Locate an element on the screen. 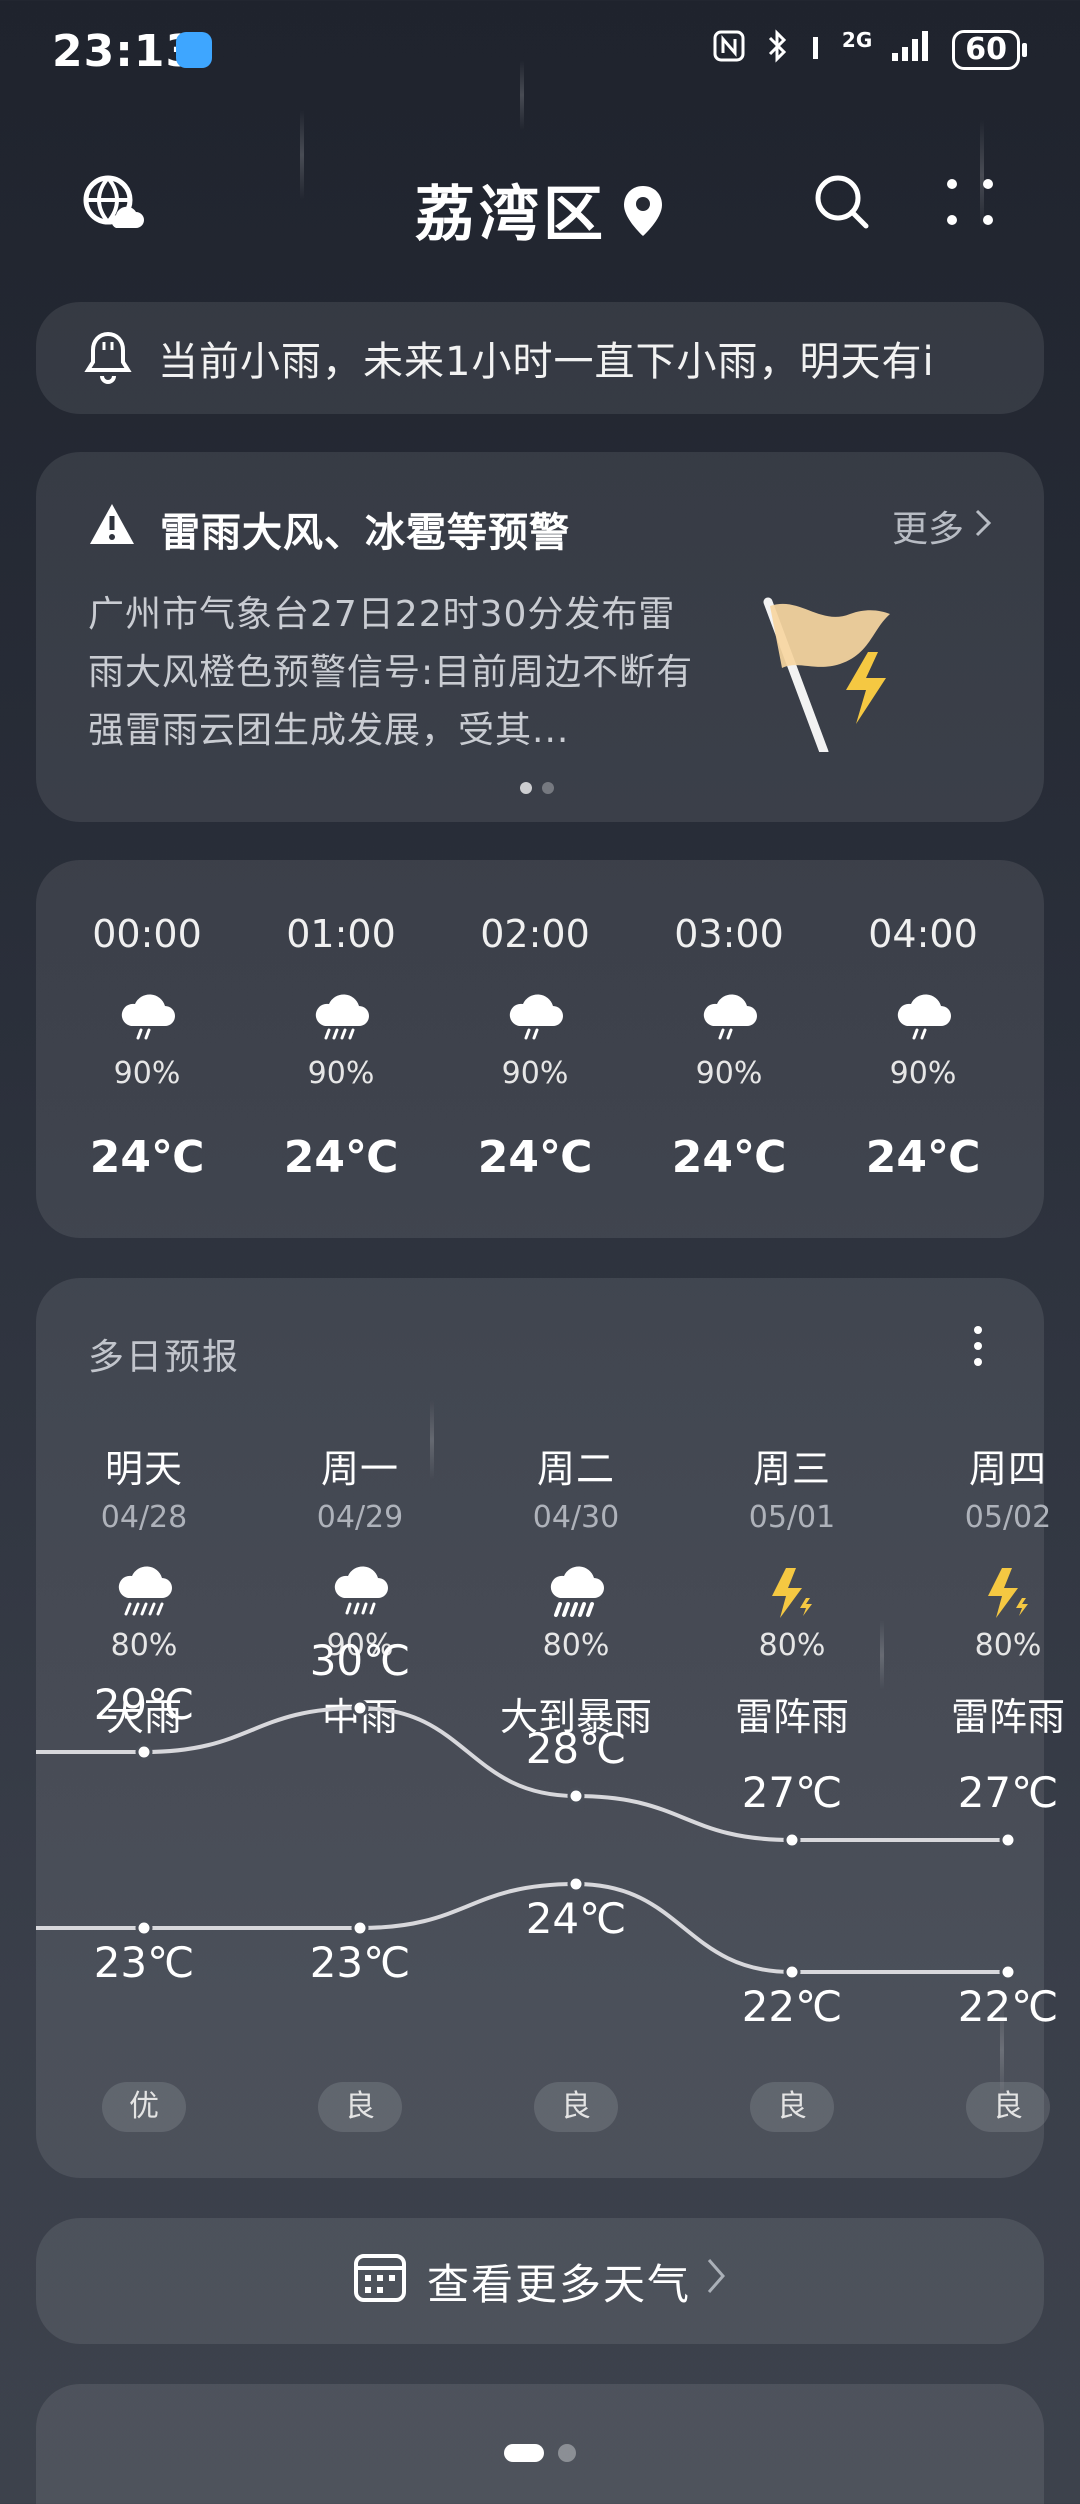  search-icon is located at coordinates (842, 204).